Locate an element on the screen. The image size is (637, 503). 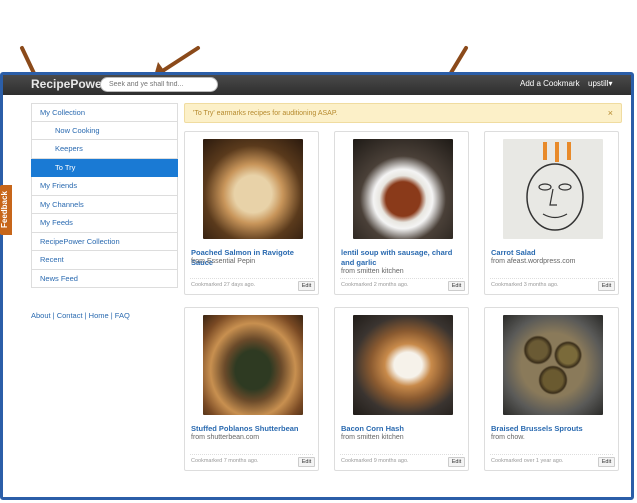
add-cookmark-link: Add a Cookmark is located at coordinates (550, 83).